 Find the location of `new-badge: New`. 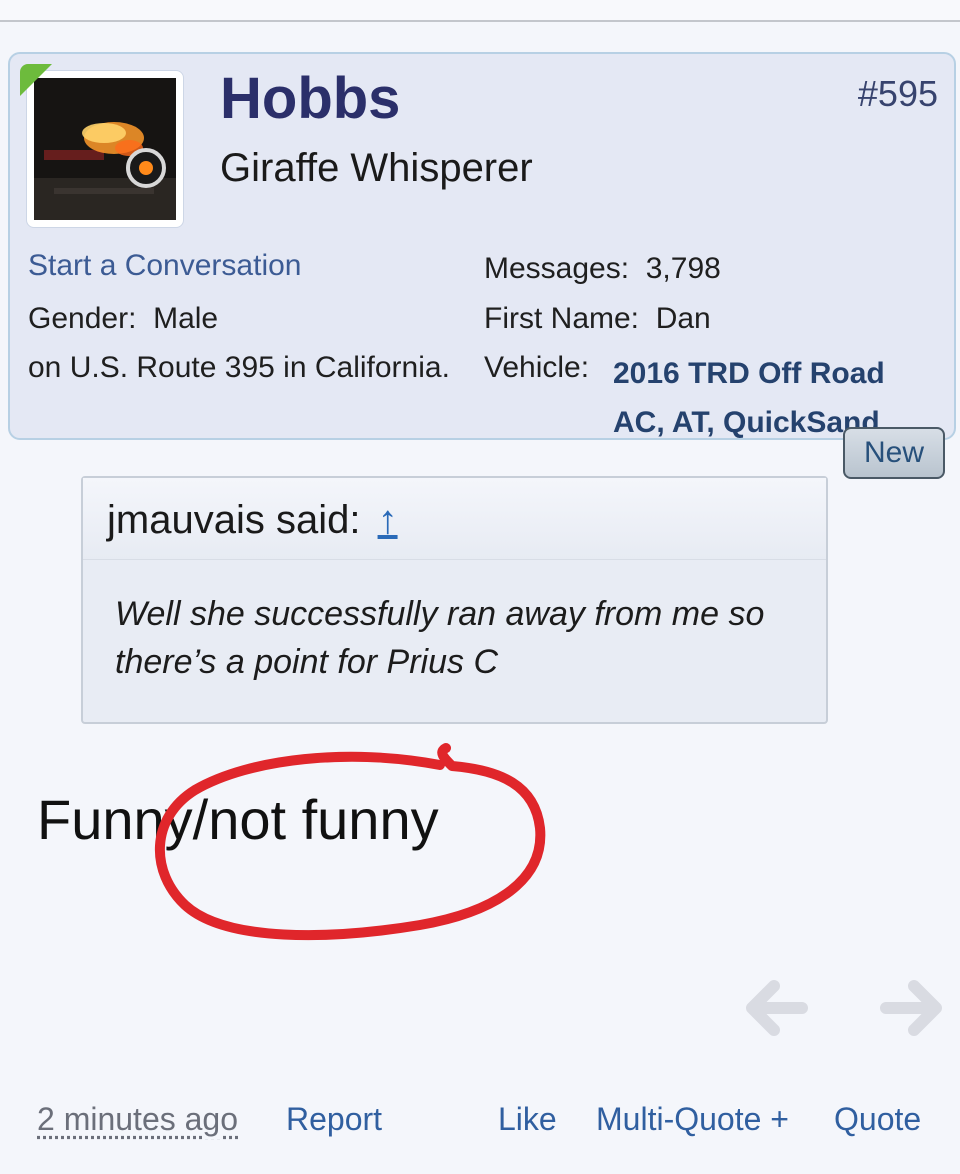

new-badge: New is located at coordinates (894, 453).